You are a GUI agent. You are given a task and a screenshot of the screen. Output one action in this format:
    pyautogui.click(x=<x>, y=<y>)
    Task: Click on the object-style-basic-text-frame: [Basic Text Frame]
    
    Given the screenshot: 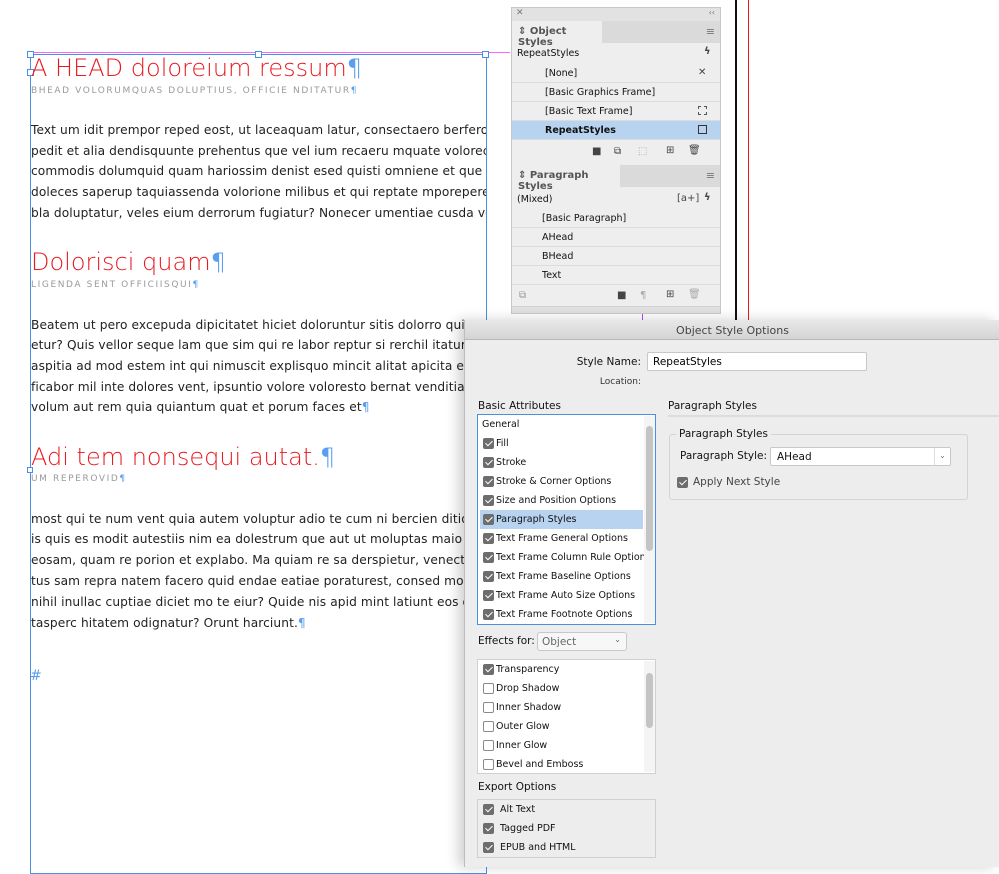 What is the action you would take?
    pyautogui.click(x=616, y=111)
    